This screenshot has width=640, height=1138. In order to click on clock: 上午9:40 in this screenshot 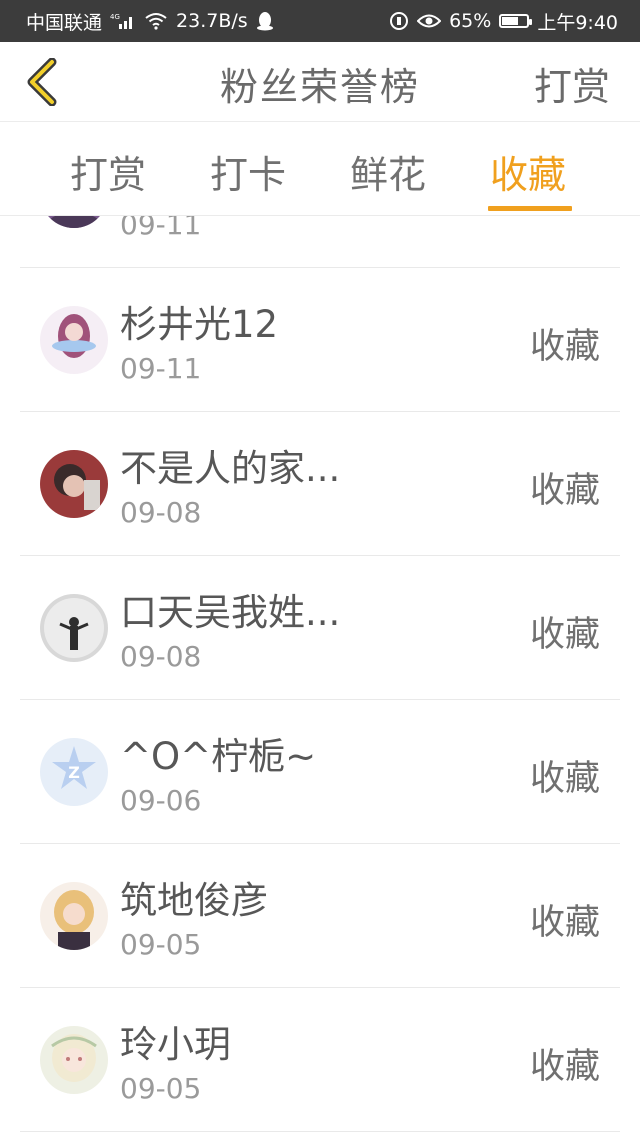, I will do `click(577, 22)`.